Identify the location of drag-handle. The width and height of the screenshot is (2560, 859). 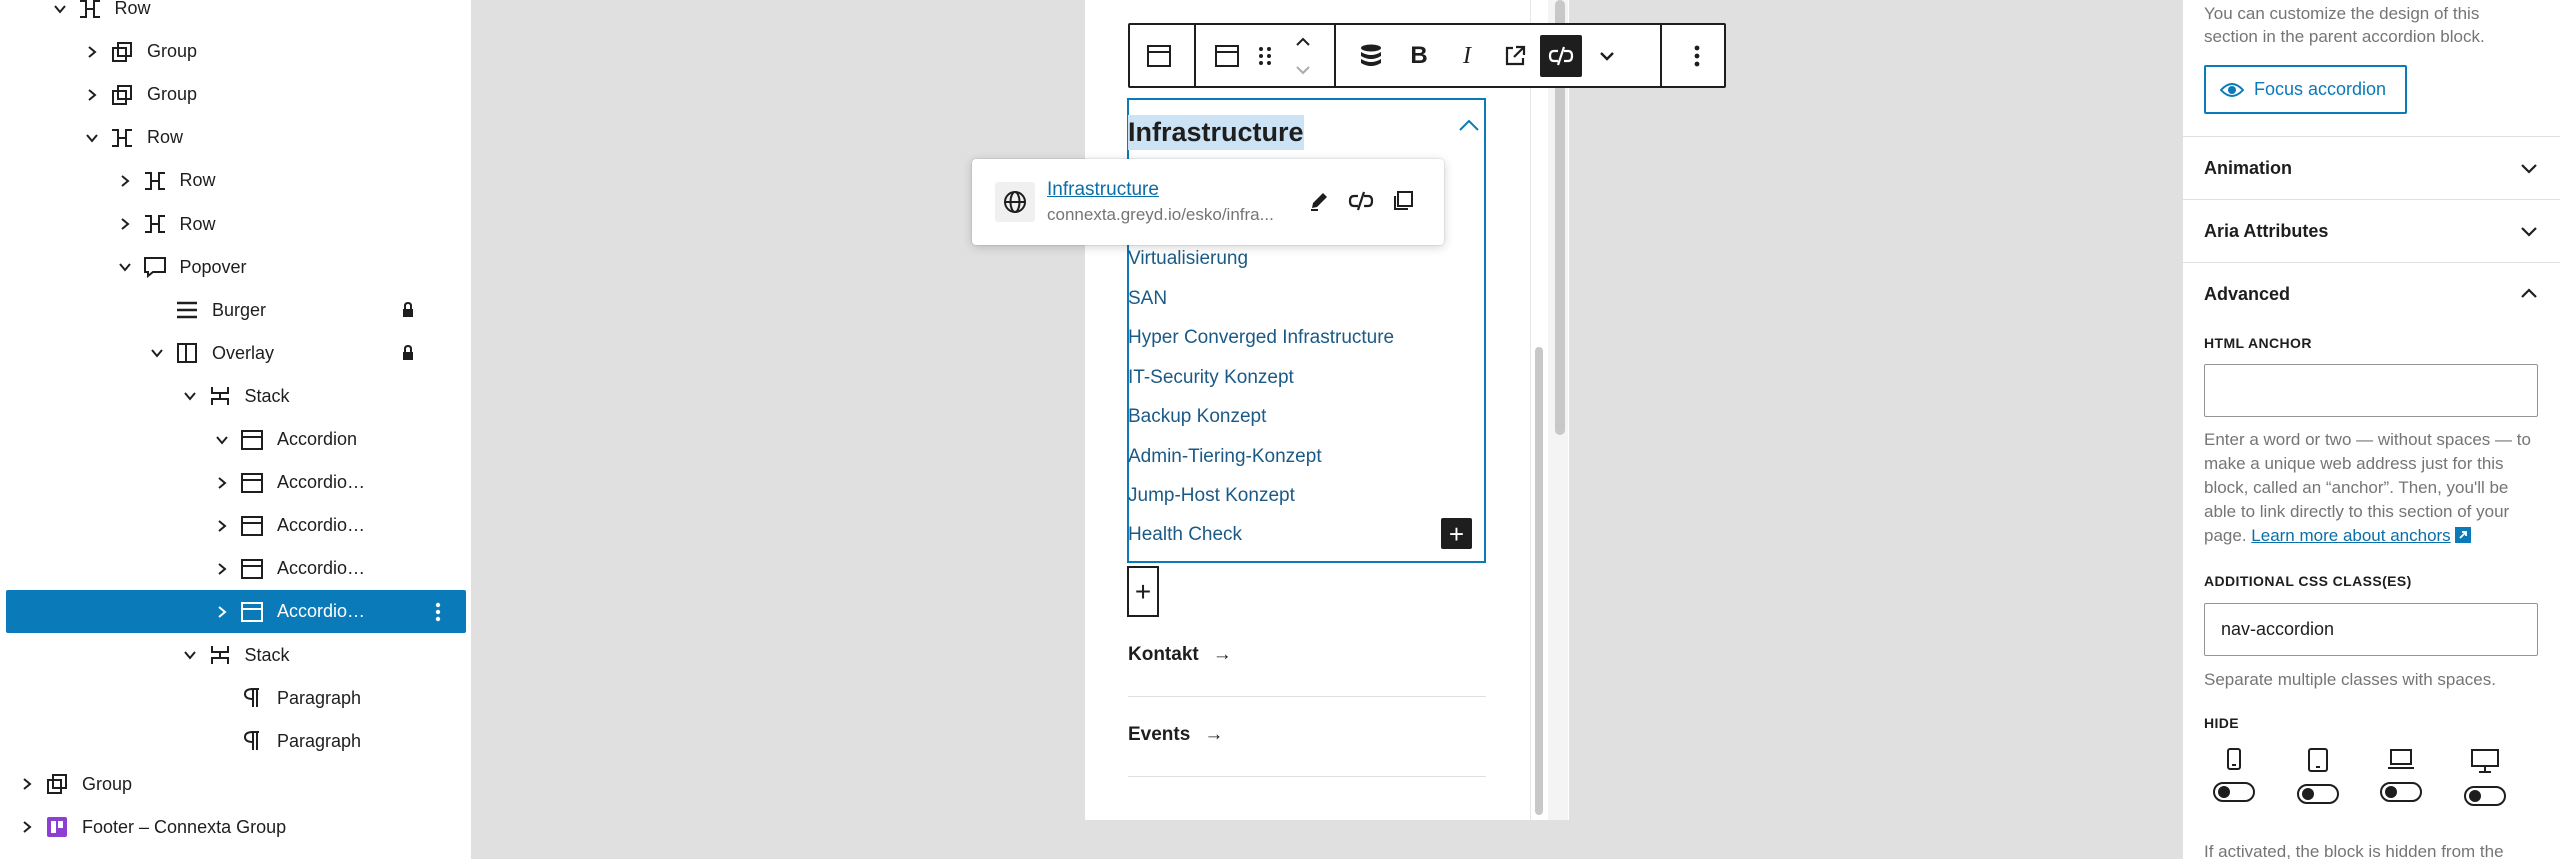
(1265, 56).